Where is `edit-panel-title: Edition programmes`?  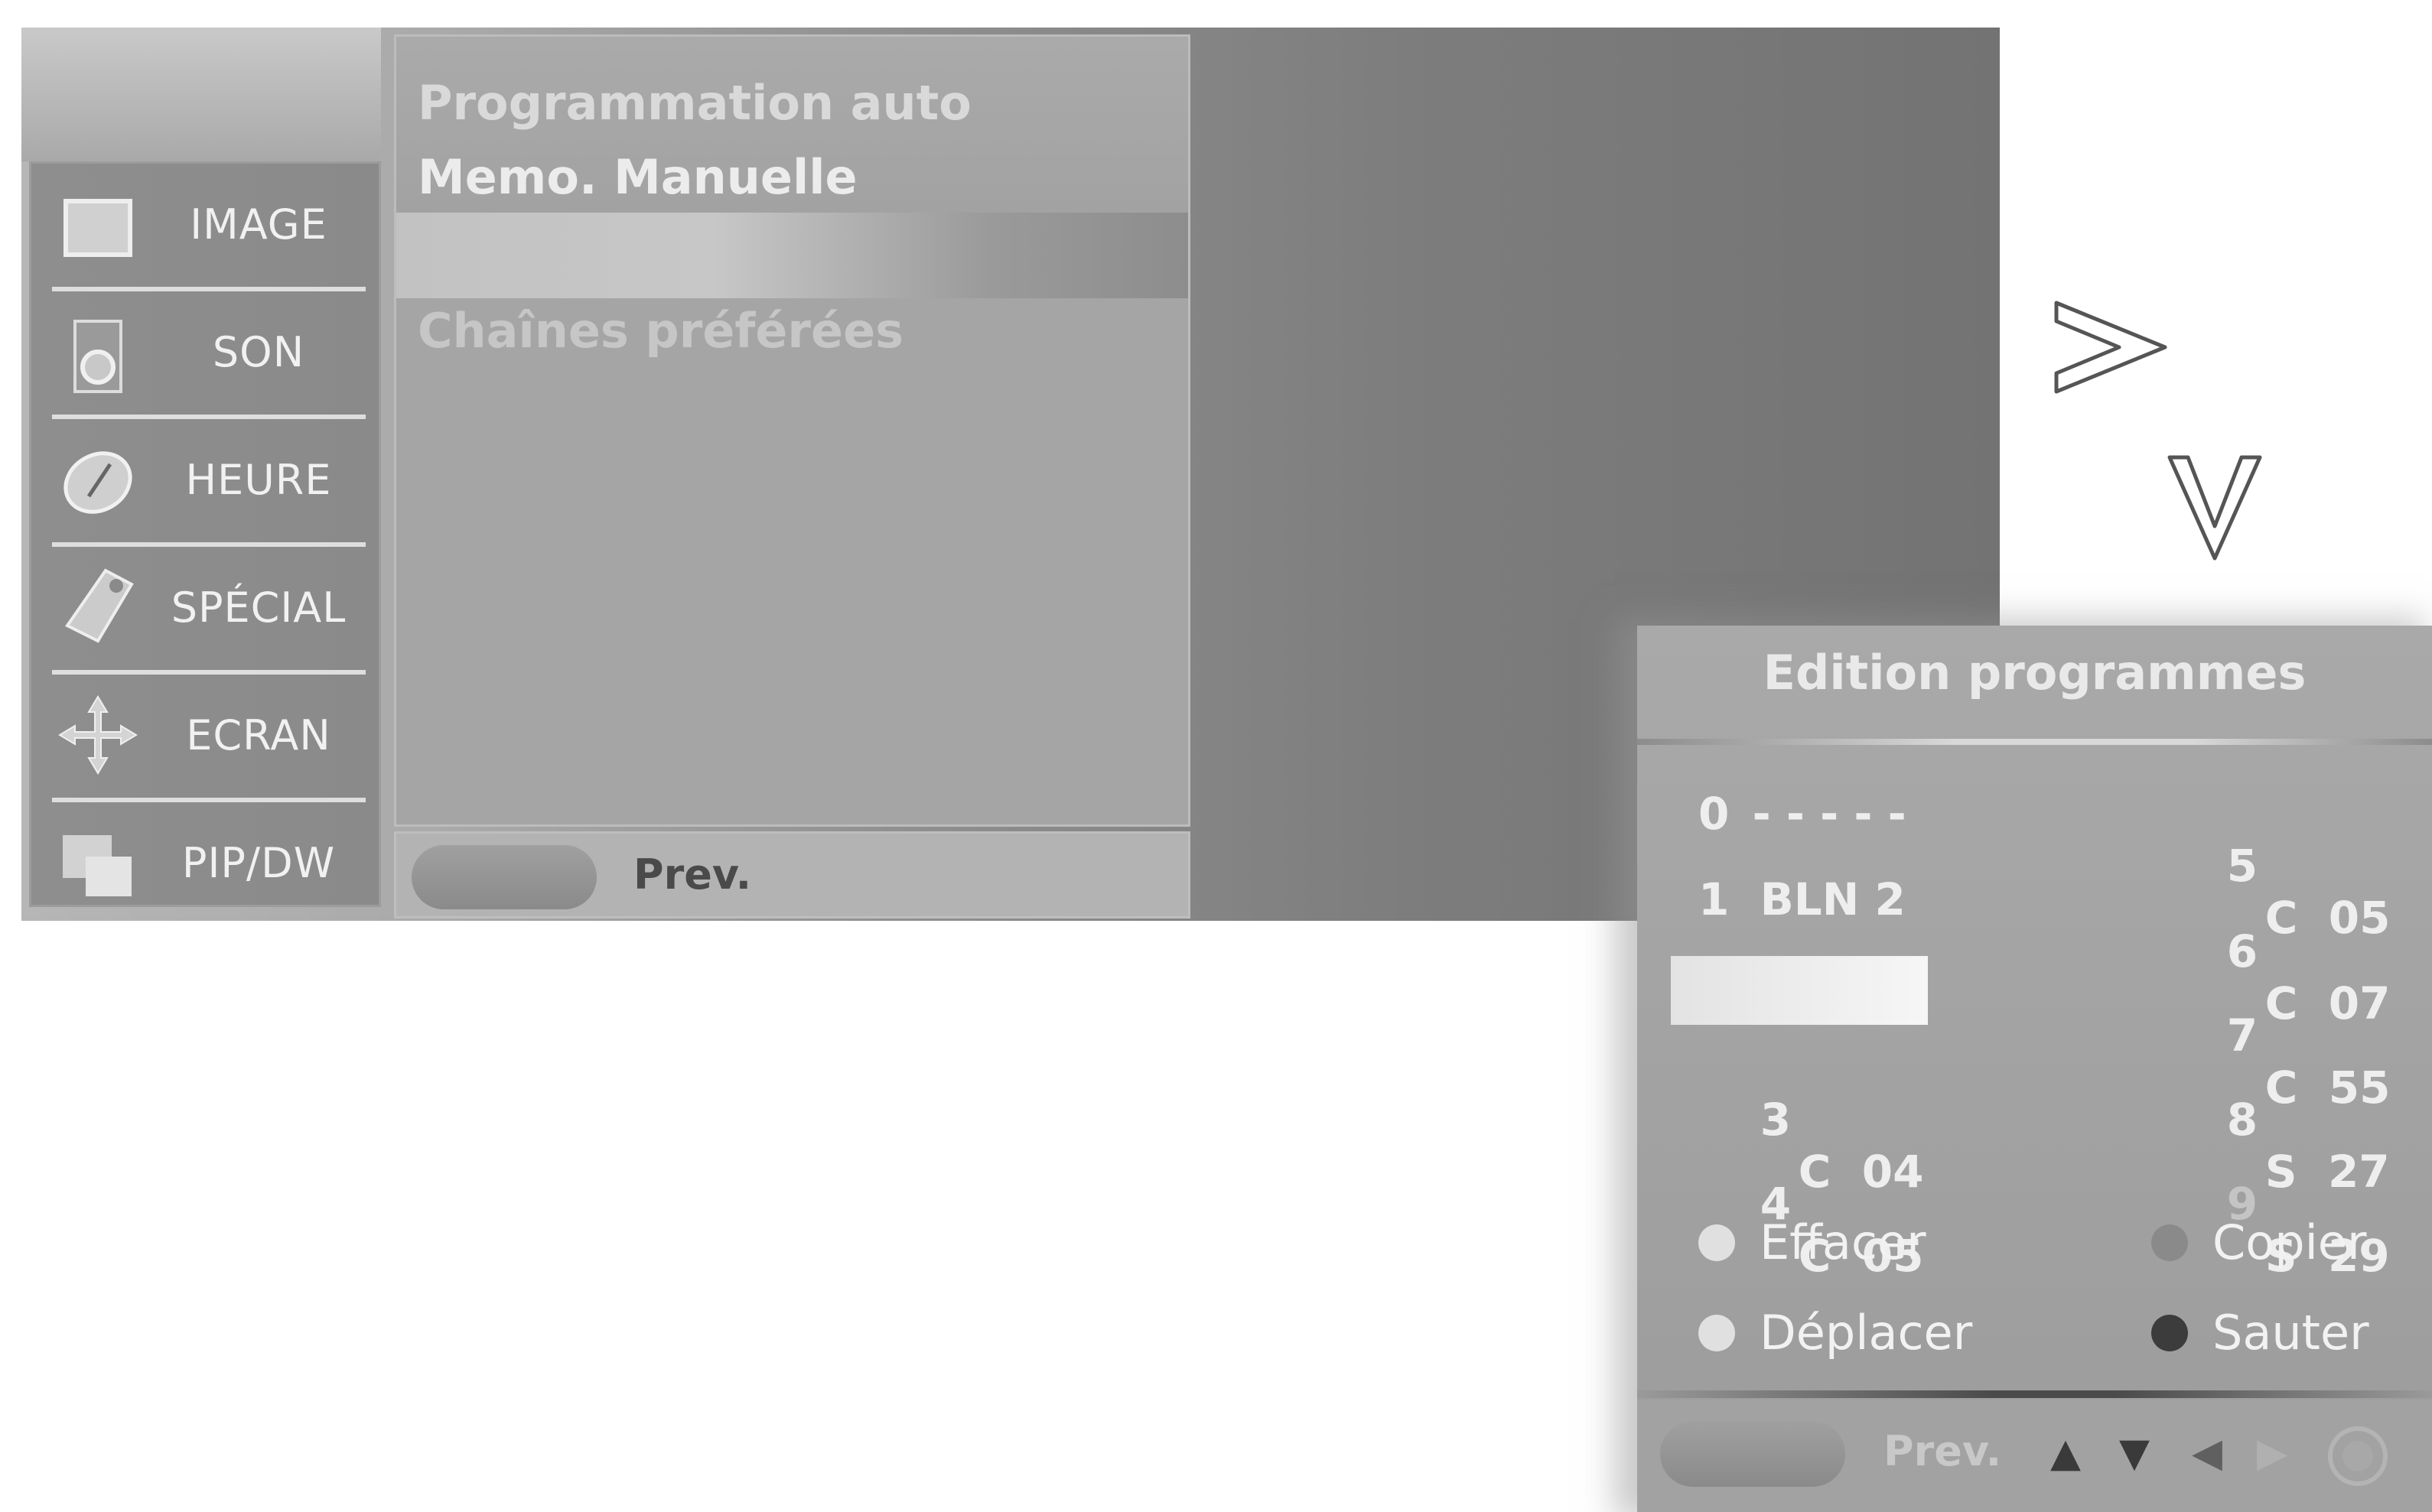
edit-panel-title: Edition programmes is located at coordinates (2035, 673).